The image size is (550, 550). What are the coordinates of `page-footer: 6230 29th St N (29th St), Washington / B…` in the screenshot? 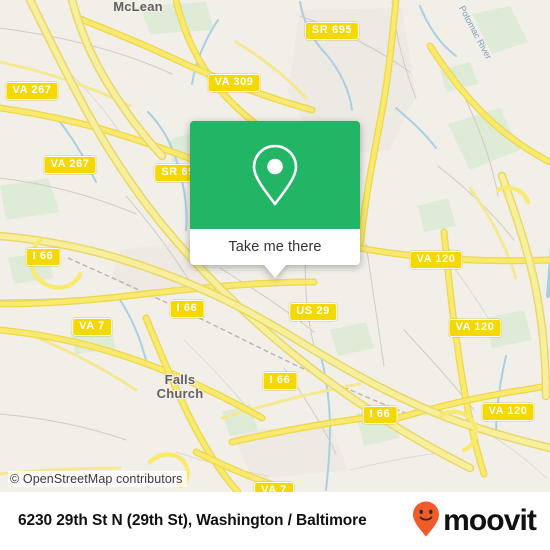 It's located at (275, 521).